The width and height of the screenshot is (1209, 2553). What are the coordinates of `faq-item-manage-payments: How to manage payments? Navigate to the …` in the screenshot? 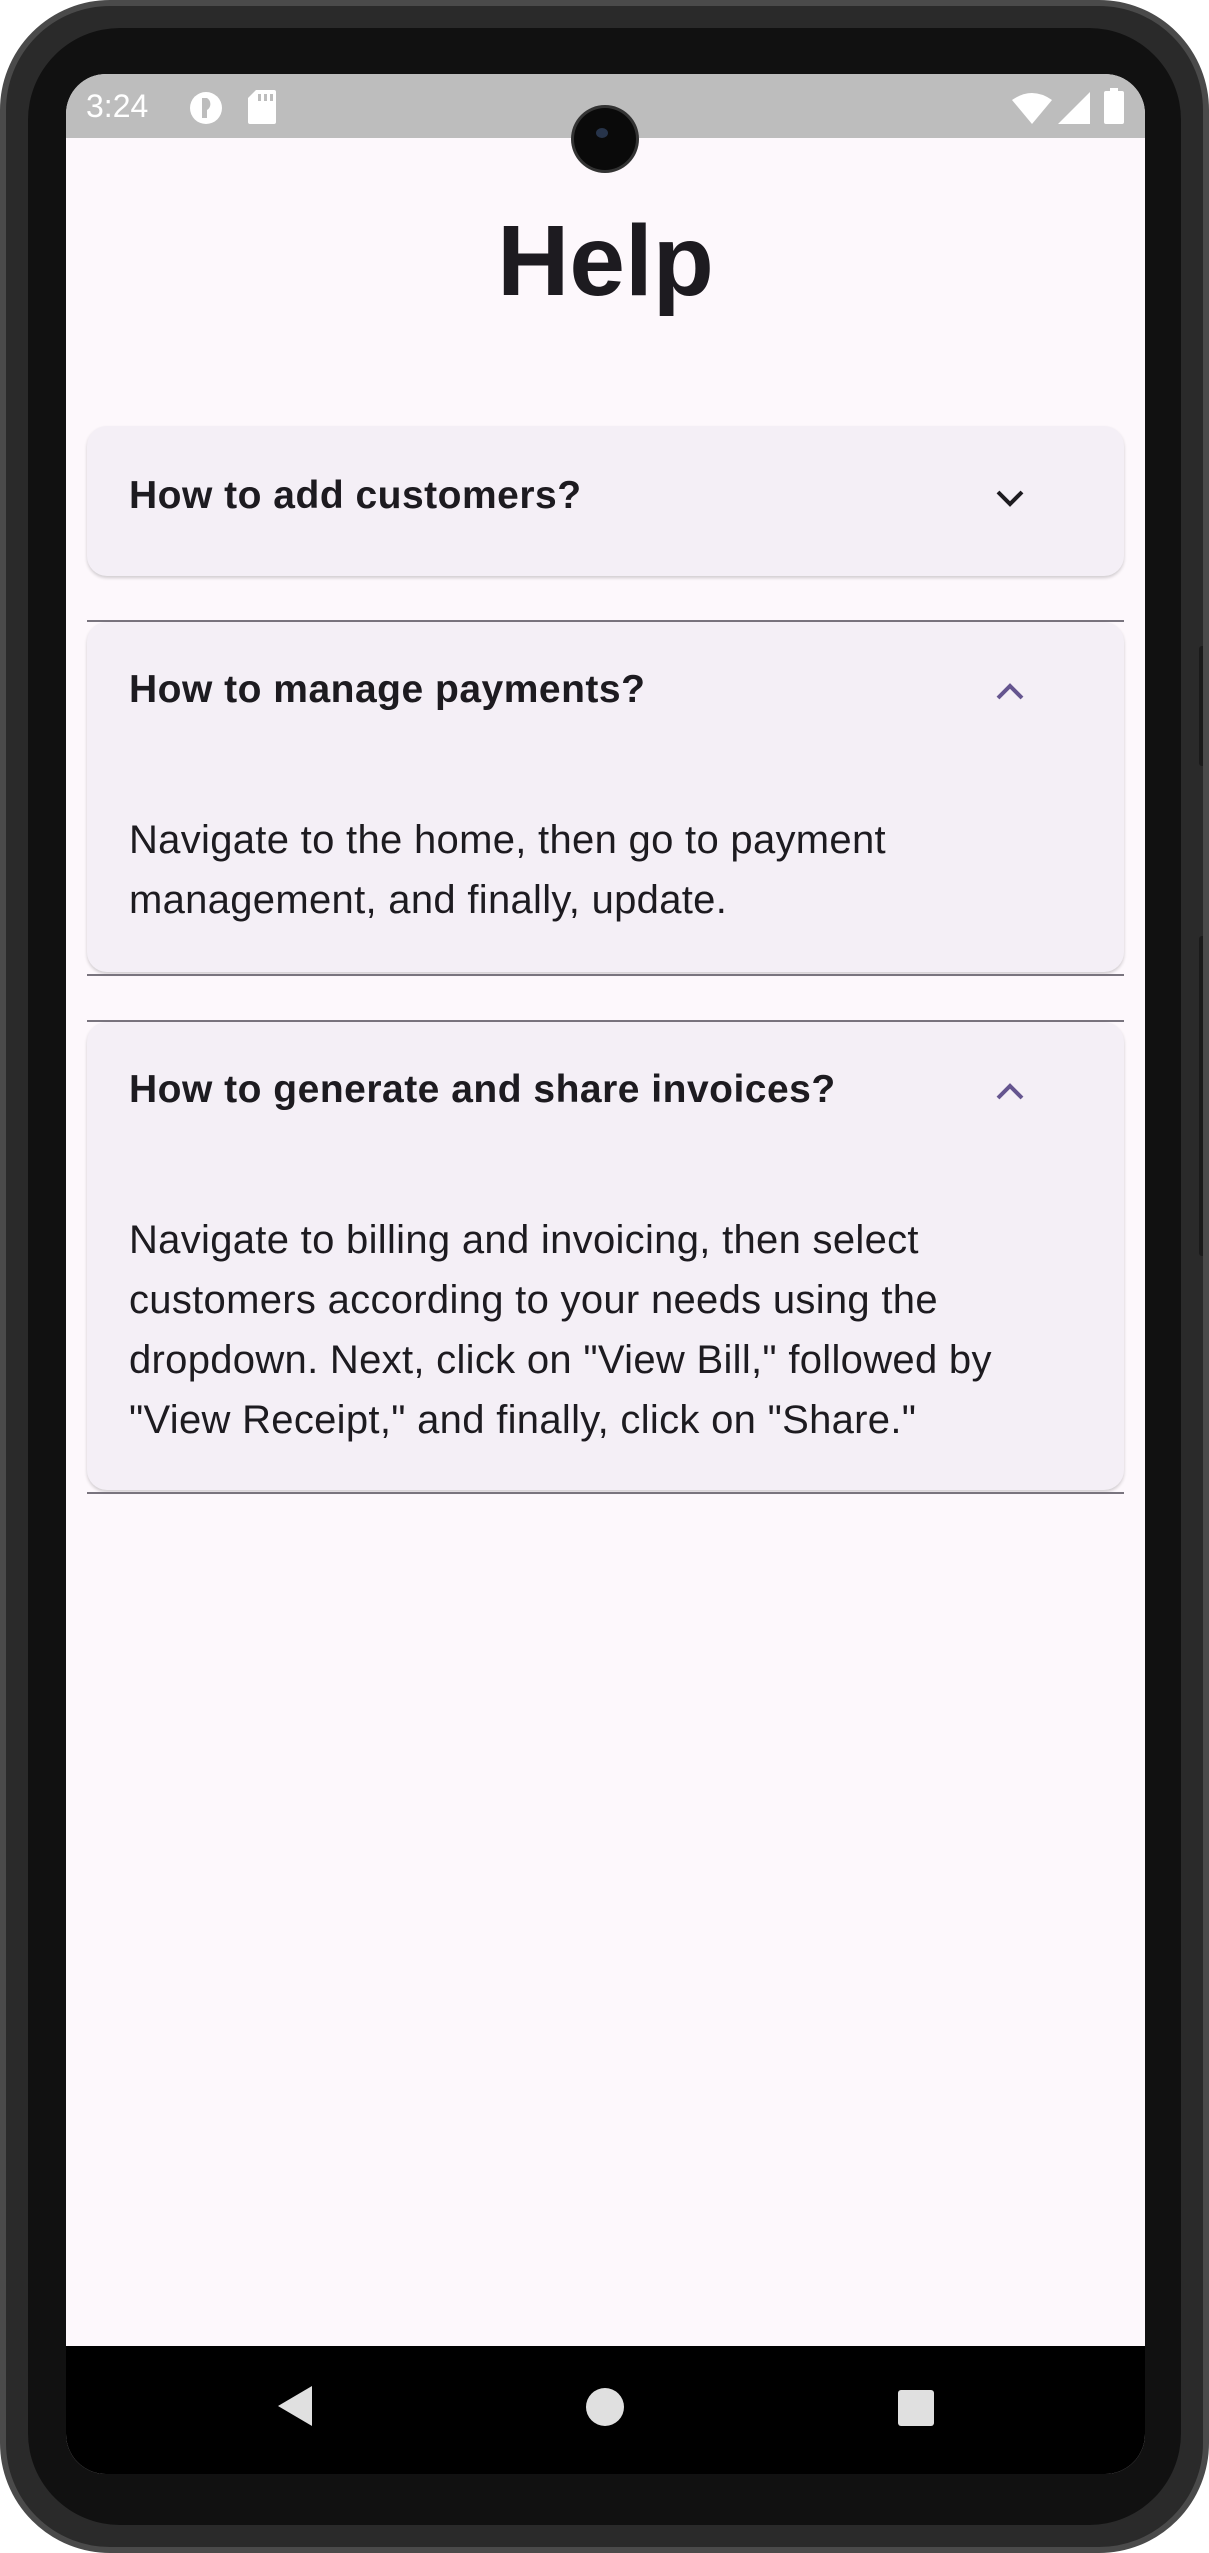 It's located at (605, 797).